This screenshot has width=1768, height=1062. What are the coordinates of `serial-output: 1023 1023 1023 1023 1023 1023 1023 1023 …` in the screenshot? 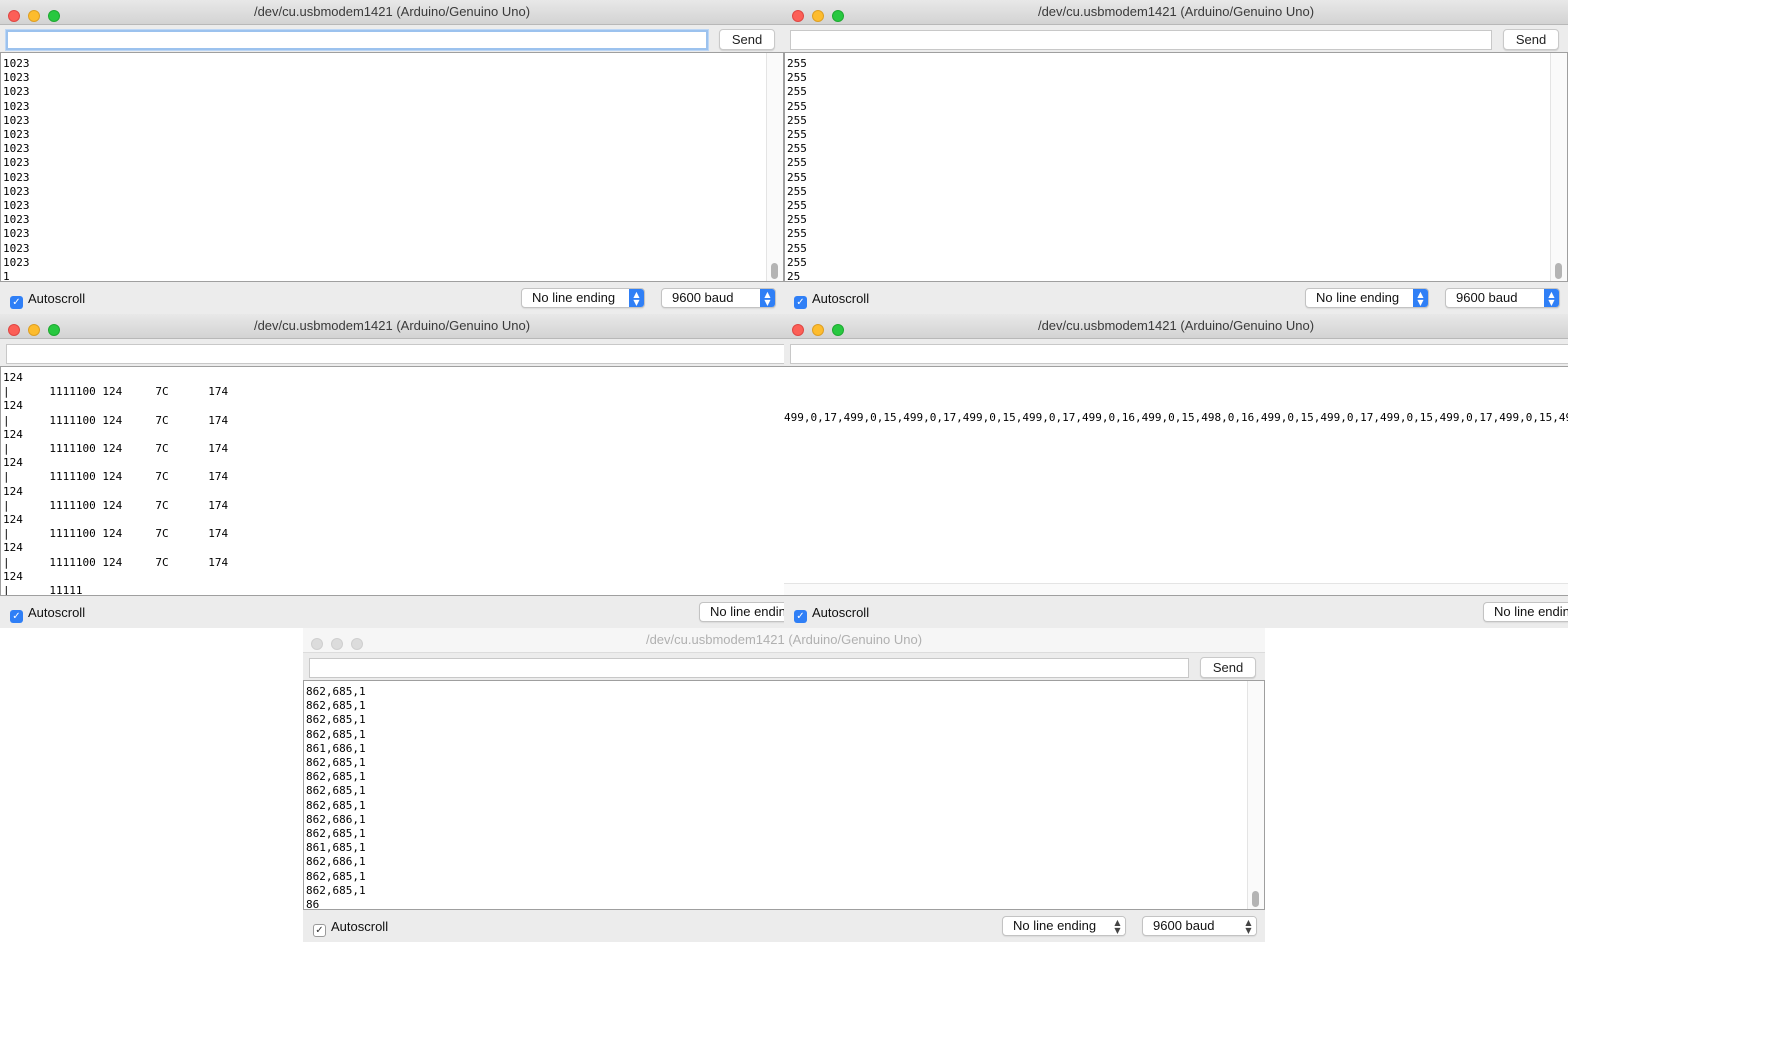 It's located at (392, 167).